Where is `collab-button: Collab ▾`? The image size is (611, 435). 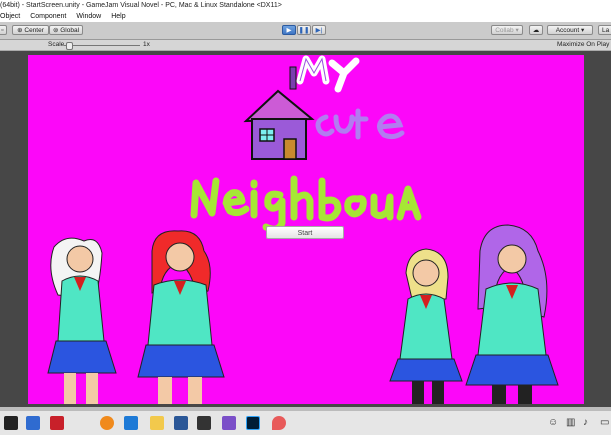 collab-button: Collab ▾ is located at coordinates (507, 30).